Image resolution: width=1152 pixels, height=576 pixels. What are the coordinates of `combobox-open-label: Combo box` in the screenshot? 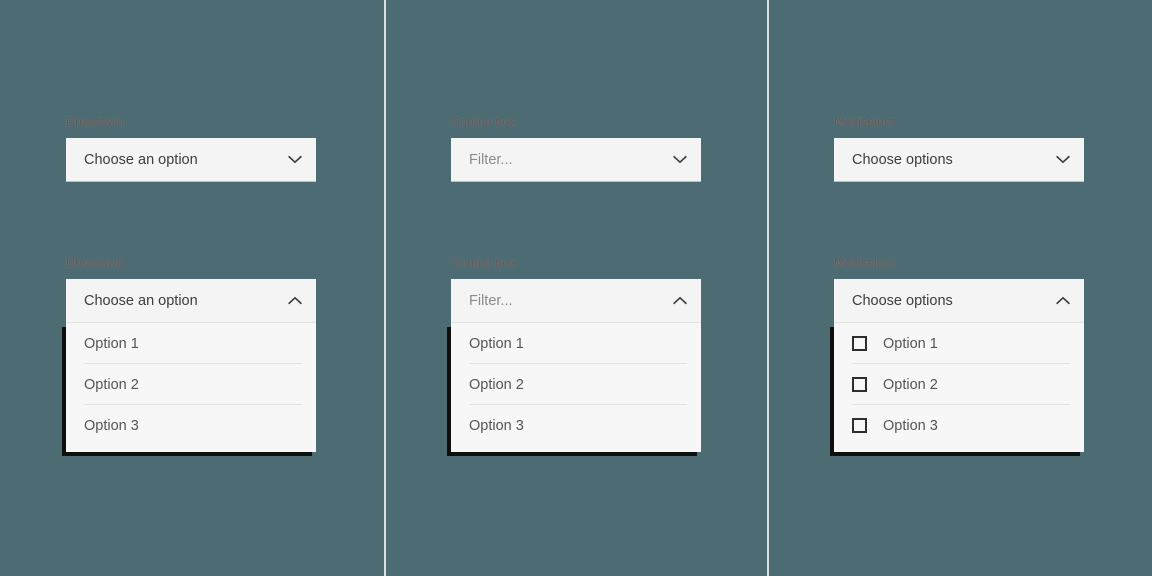 It's located at (483, 263).